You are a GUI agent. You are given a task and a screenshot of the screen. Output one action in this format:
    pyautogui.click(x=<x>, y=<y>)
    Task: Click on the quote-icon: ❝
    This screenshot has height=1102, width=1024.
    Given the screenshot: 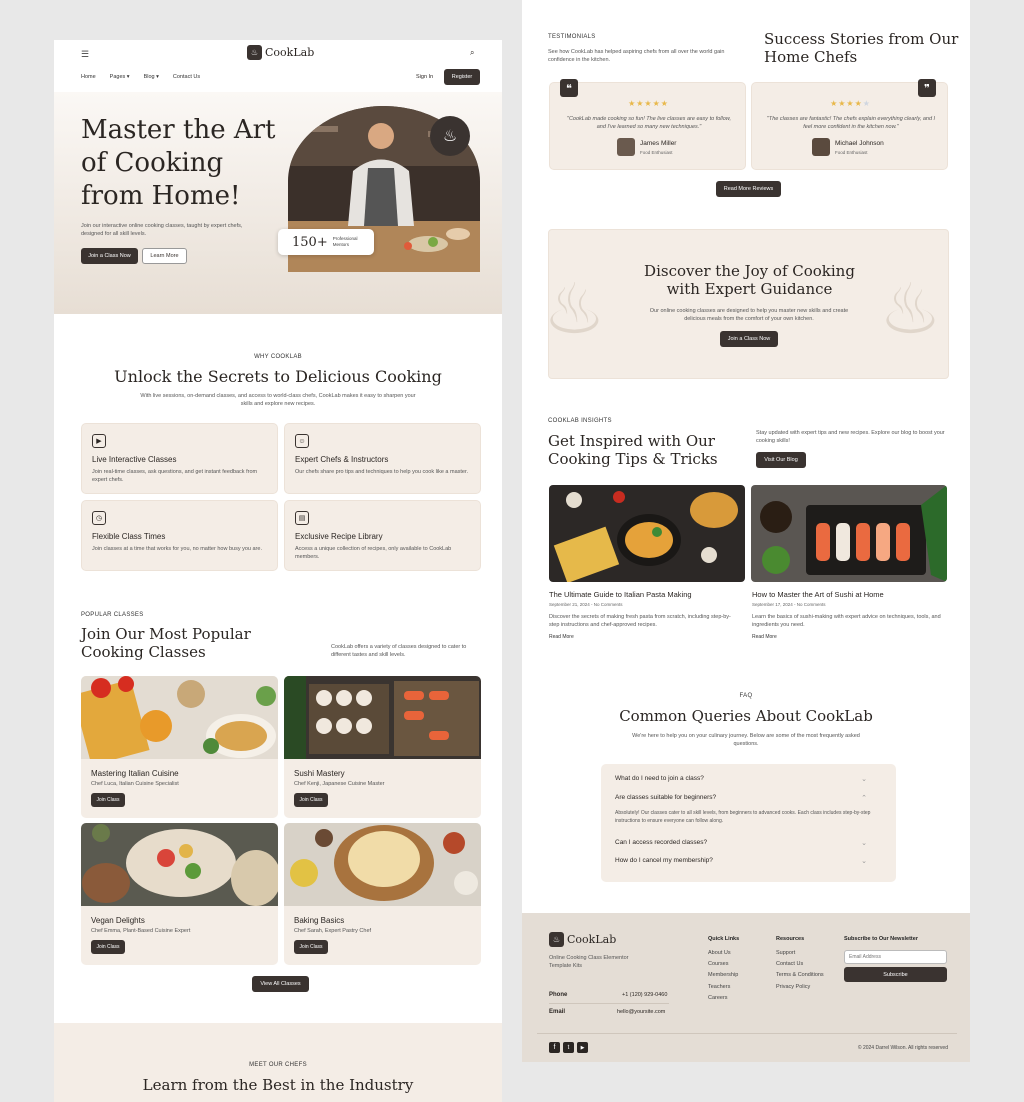 What is the action you would take?
    pyautogui.click(x=569, y=88)
    